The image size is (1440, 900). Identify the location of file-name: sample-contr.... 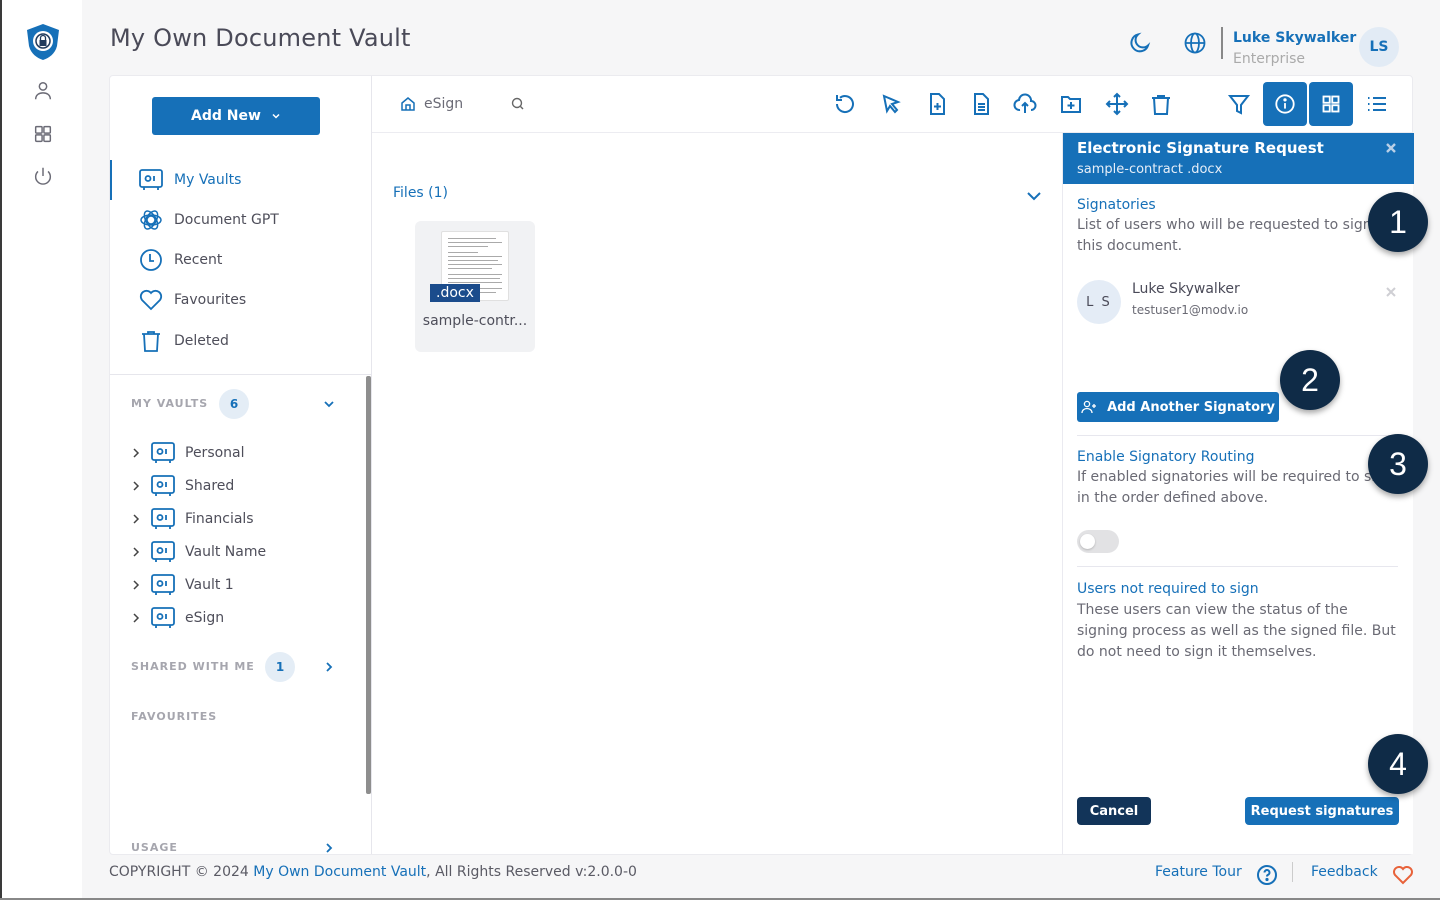
(475, 321).